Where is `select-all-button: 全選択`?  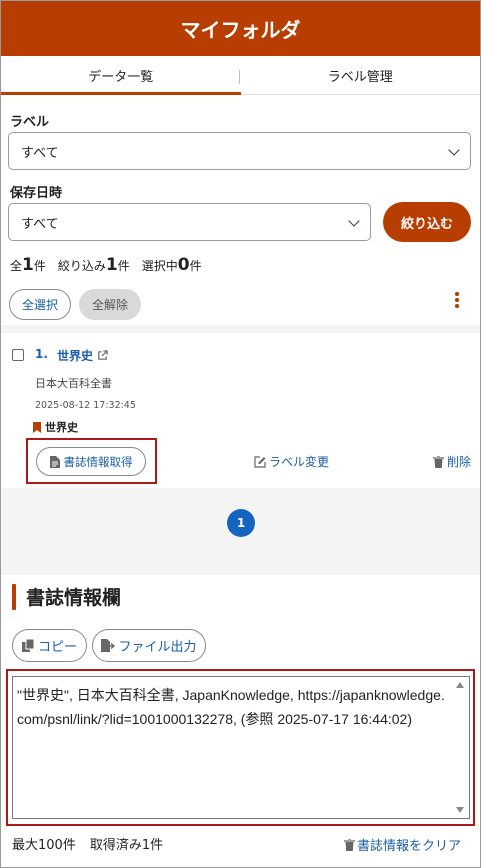
select-all-button: 全選択 is located at coordinates (40, 304).